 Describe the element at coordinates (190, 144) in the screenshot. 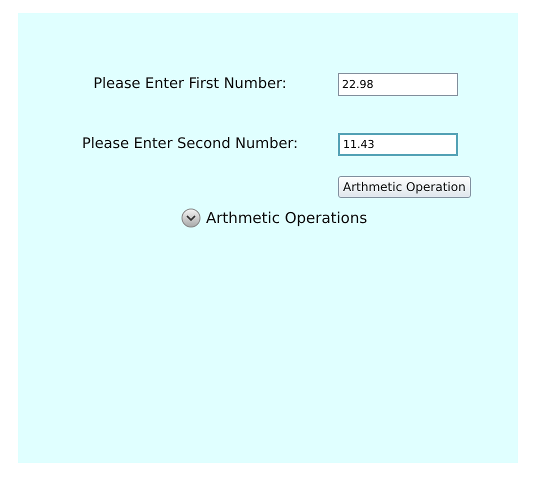

I see `field-label: Please Enter Second Number:` at that location.